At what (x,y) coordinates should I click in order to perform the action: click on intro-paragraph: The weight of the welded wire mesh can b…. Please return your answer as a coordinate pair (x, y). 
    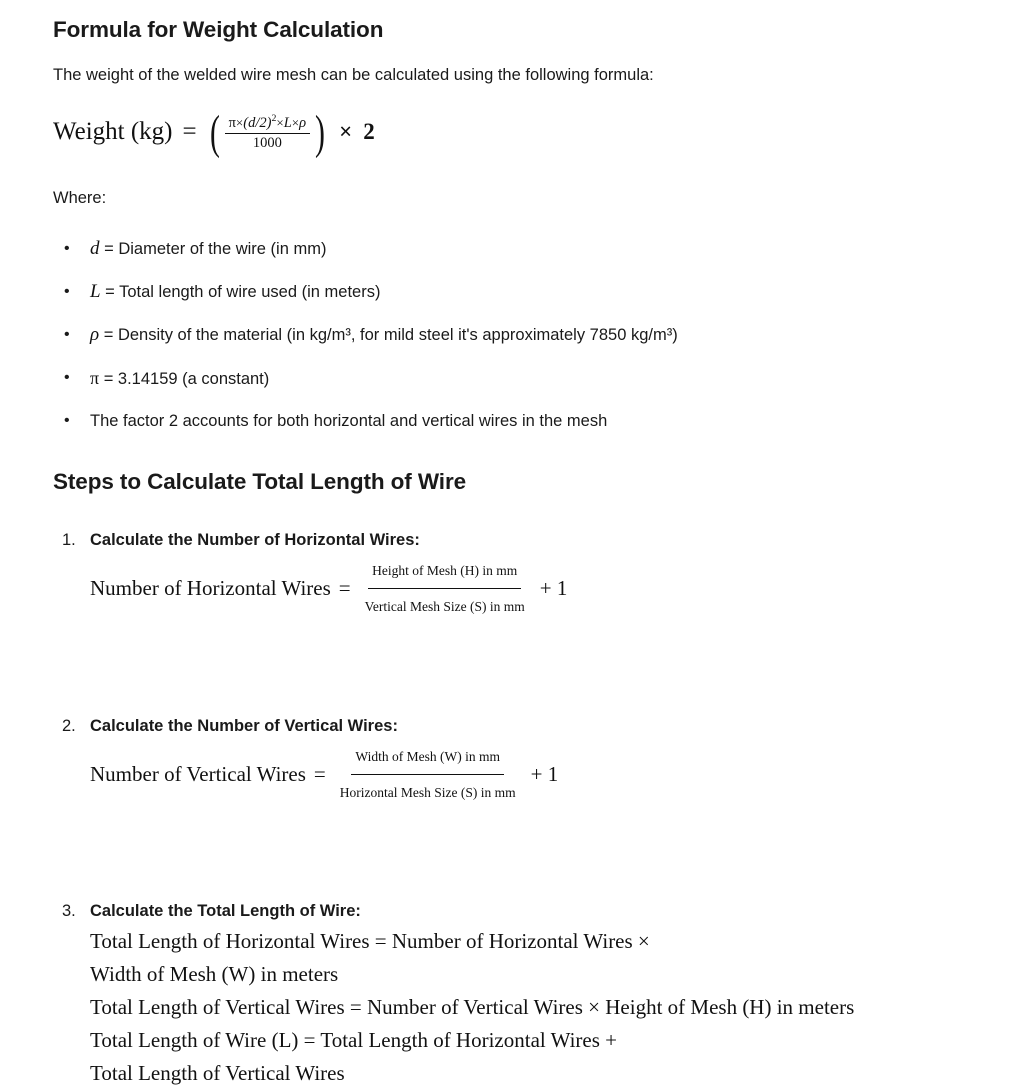
    Looking at the image, I should click on (353, 75).